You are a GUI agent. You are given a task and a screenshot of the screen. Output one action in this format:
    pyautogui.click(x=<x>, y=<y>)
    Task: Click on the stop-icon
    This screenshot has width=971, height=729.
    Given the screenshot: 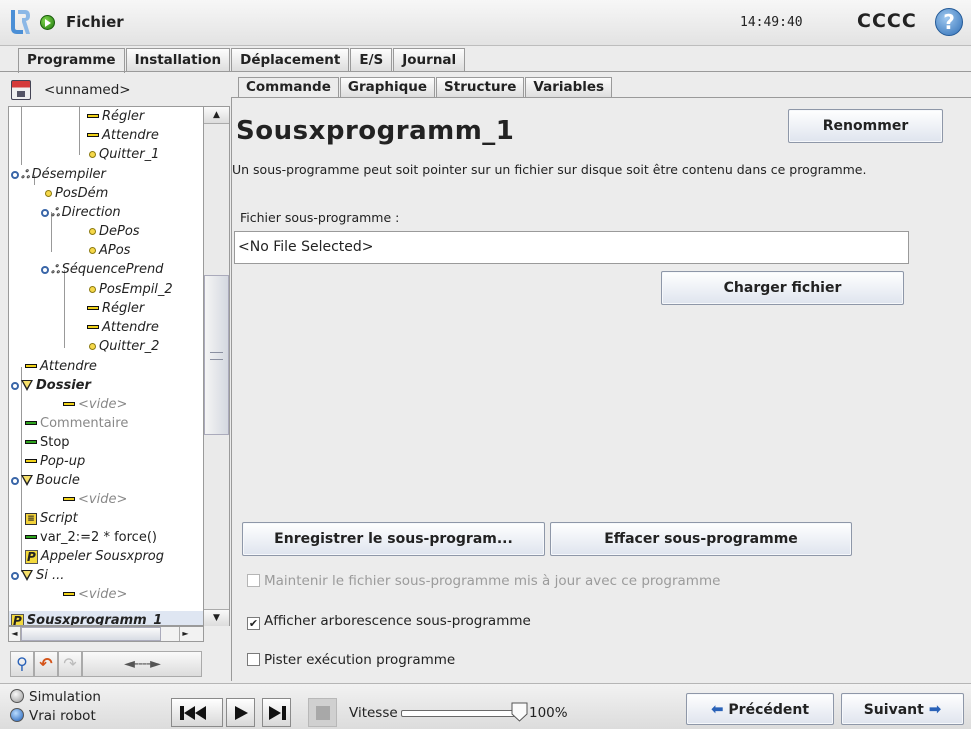 What is the action you would take?
    pyautogui.click(x=323, y=713)
    